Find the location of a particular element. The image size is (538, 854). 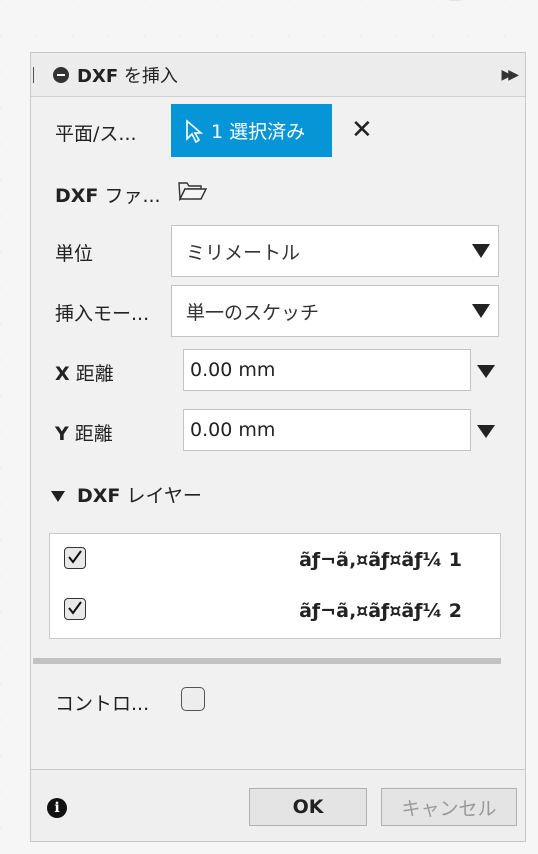

unit-label: 単位 is located at coordinates (74, 254).